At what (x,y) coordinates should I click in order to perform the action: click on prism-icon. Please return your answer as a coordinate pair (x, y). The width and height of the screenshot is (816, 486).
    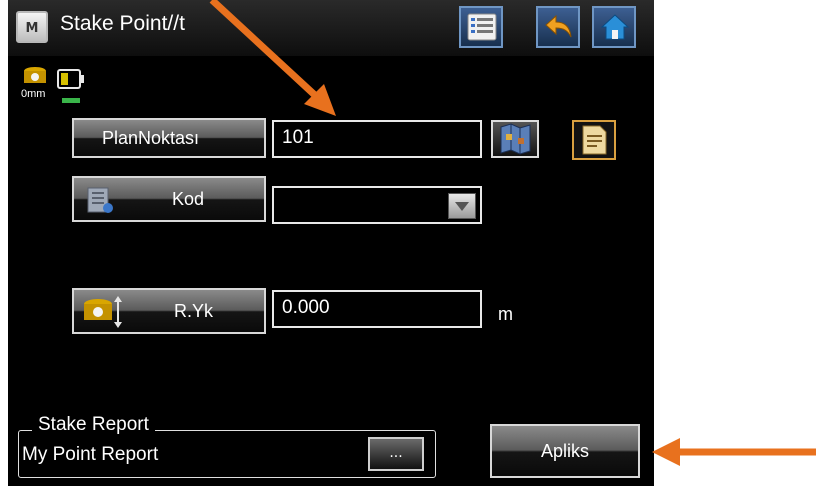
    Looking at the image, I should click on (35, 75).